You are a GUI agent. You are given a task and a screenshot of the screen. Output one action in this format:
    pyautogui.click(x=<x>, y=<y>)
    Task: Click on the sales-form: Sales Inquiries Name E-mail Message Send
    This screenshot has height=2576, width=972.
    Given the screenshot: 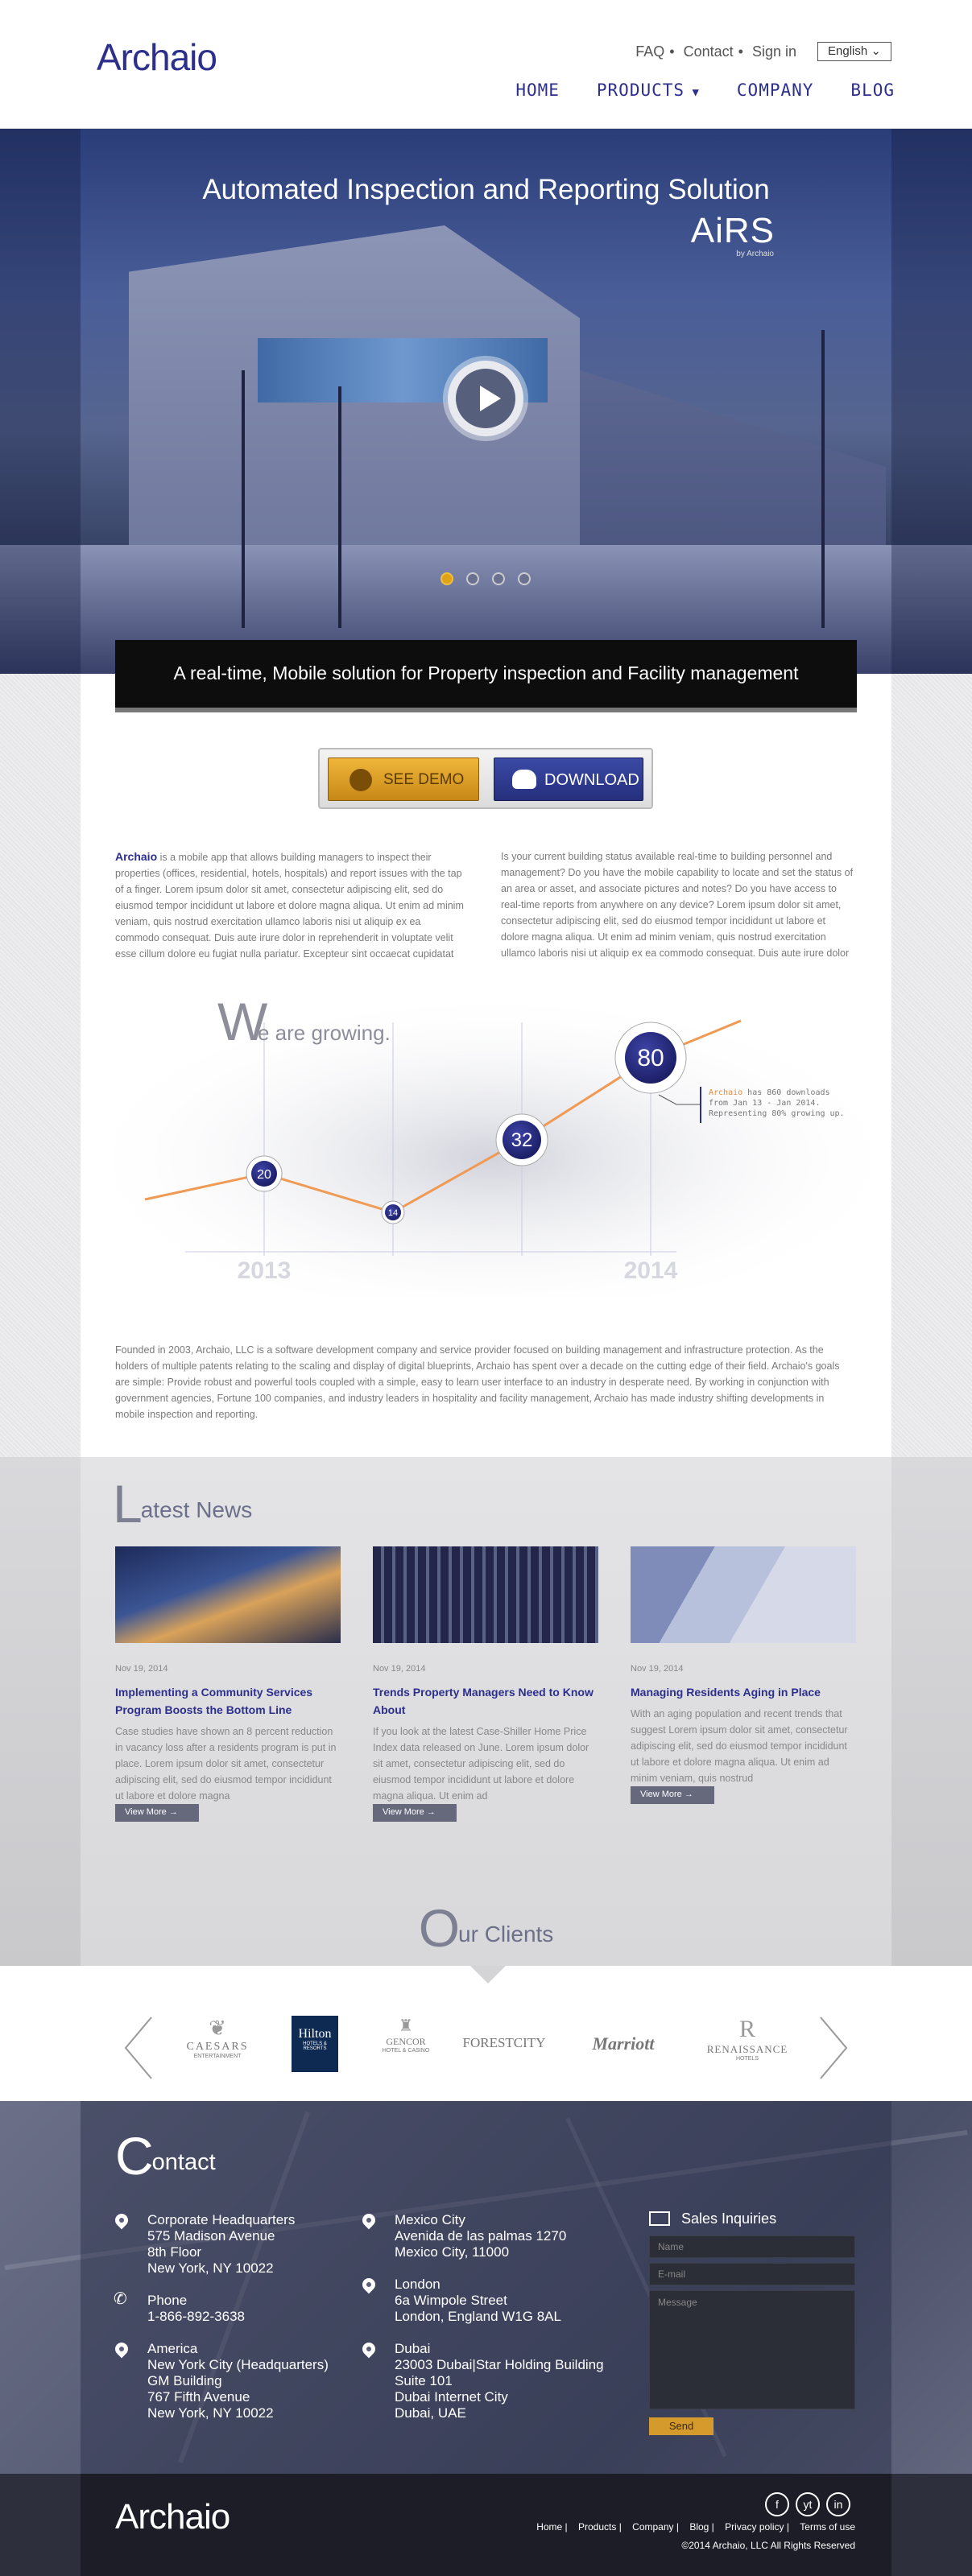 What is the action you would take?
    pyautogui.click(x=752, y=2323)
    